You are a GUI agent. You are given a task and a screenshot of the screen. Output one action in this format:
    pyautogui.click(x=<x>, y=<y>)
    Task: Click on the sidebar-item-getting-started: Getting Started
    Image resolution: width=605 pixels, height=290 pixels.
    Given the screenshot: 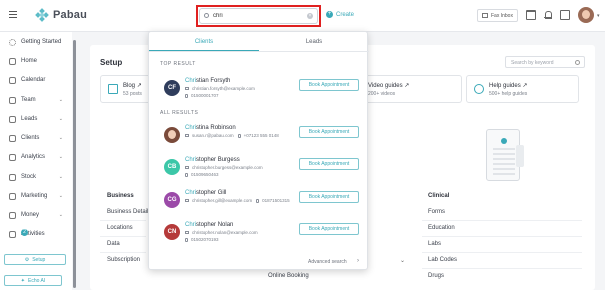 What is the action you would take?
    pyautogui.click(x=36, y=42)
    